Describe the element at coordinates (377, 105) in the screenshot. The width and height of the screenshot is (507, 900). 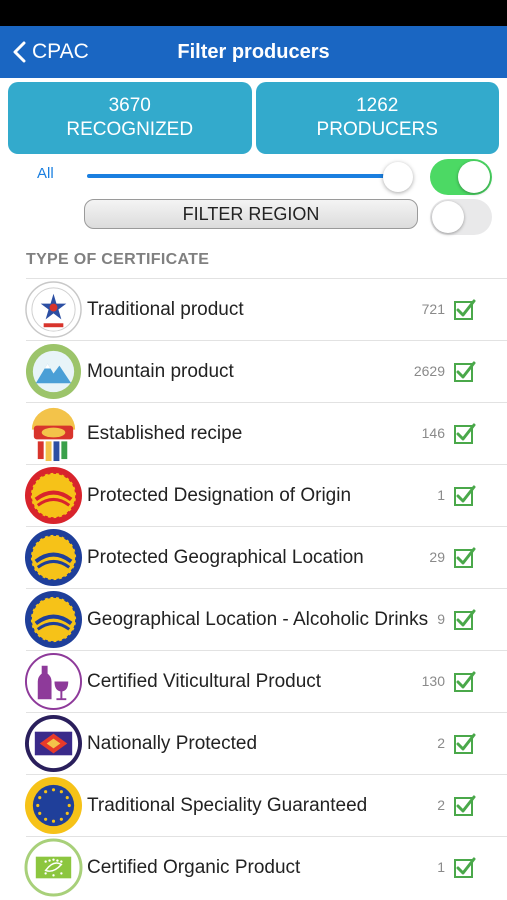
I see `producers-count: 1262` at that location.